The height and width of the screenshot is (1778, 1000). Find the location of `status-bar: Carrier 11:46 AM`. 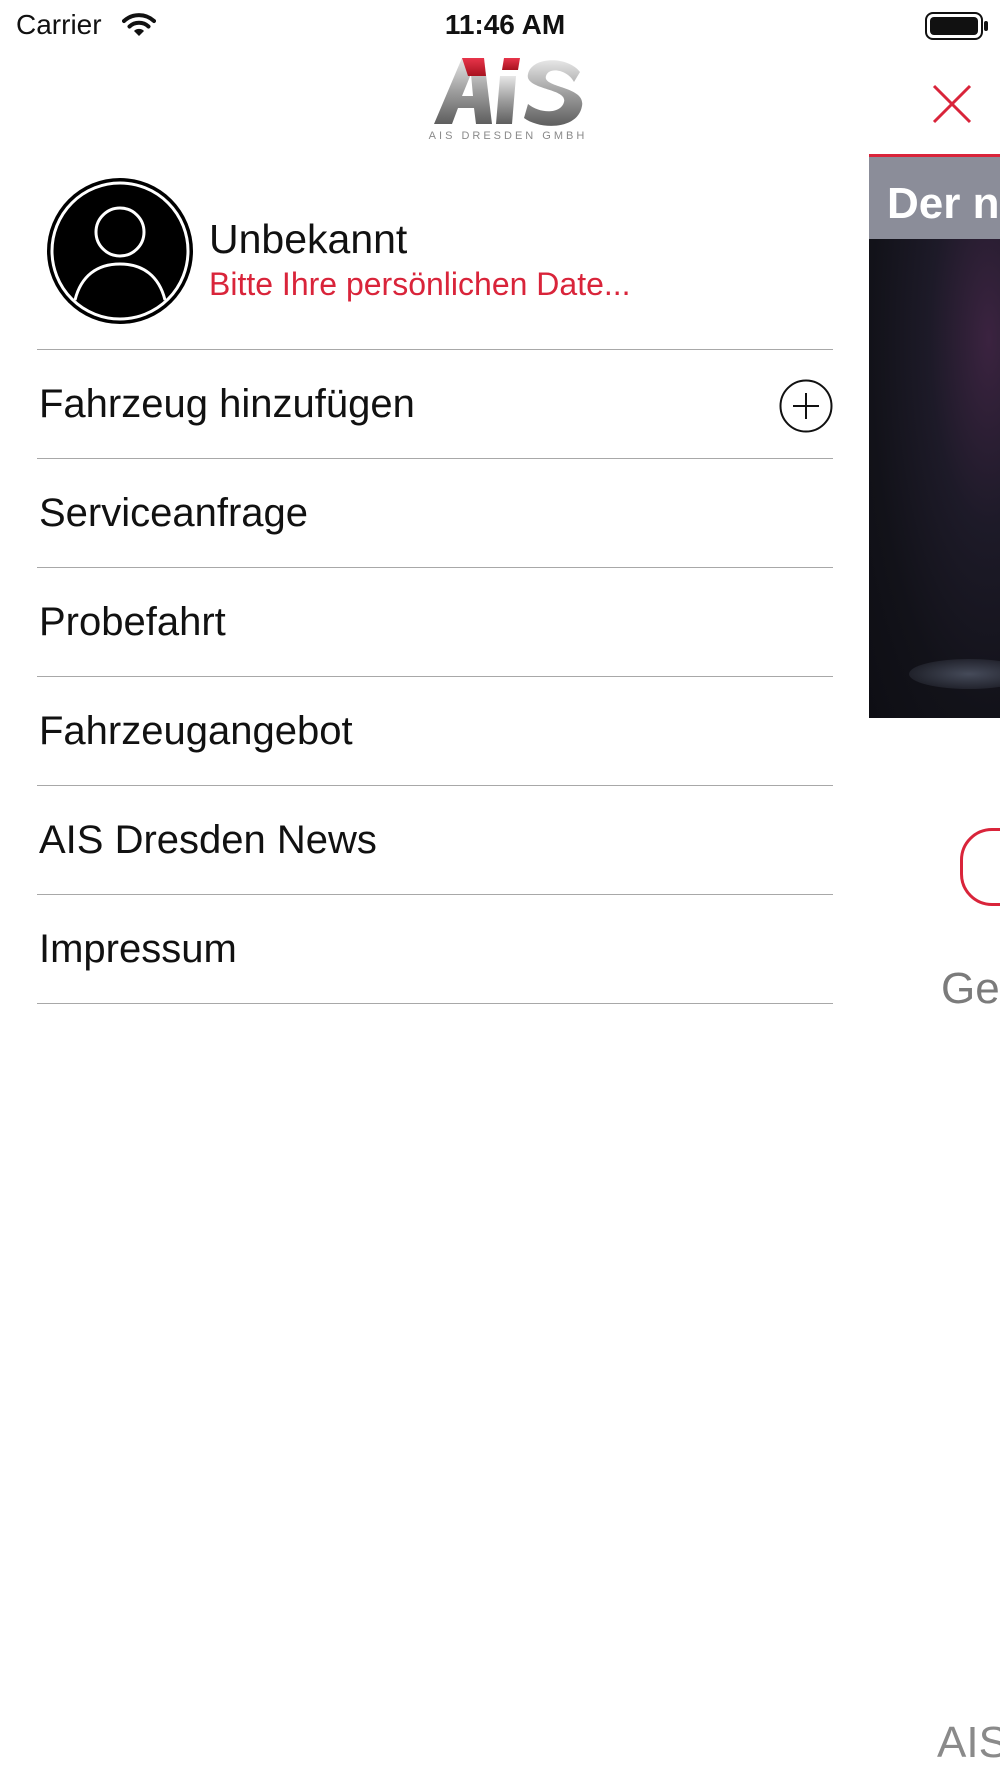

status-bar: Carrier 11:46 AM is located at coordinates (500, 25).